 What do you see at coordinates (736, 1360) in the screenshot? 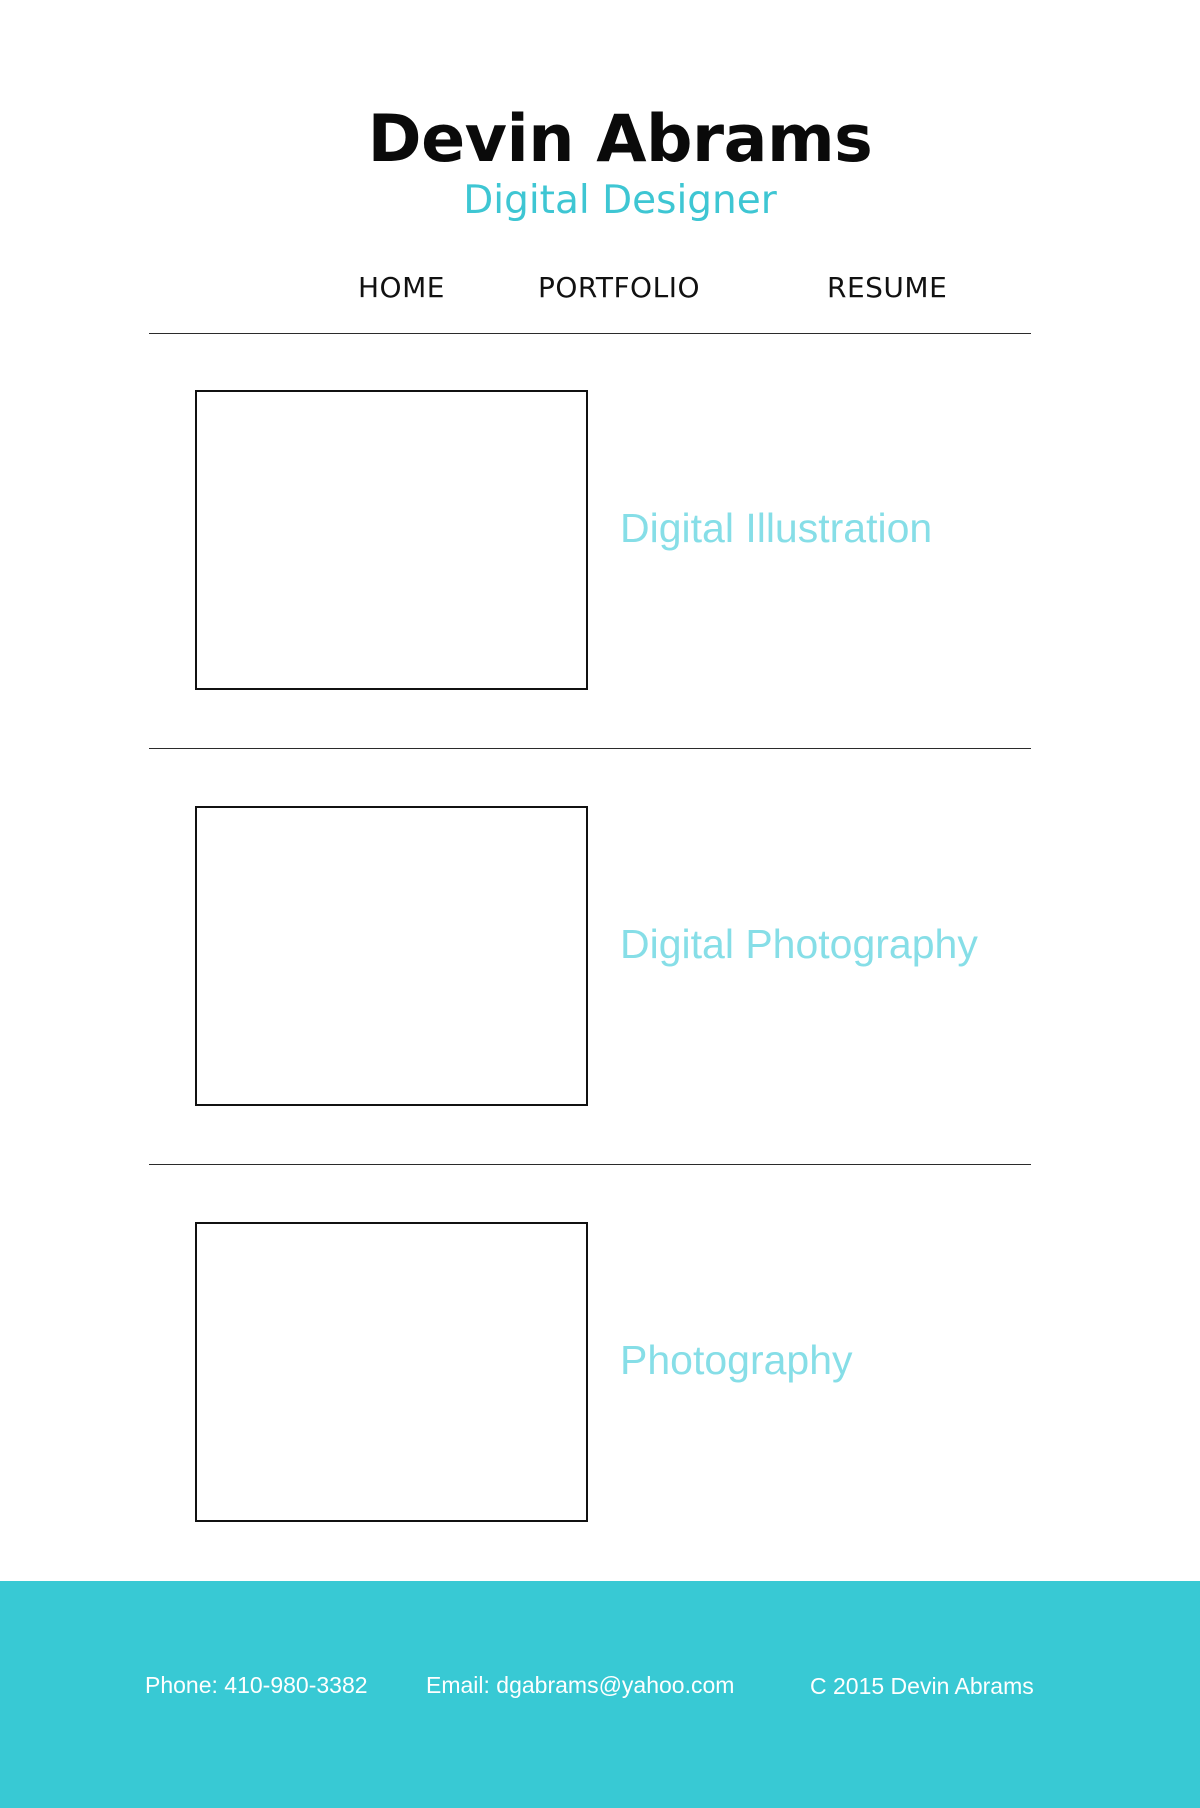
I see `portfolio-item-title: Photography` at bounding box center [736, 1360].